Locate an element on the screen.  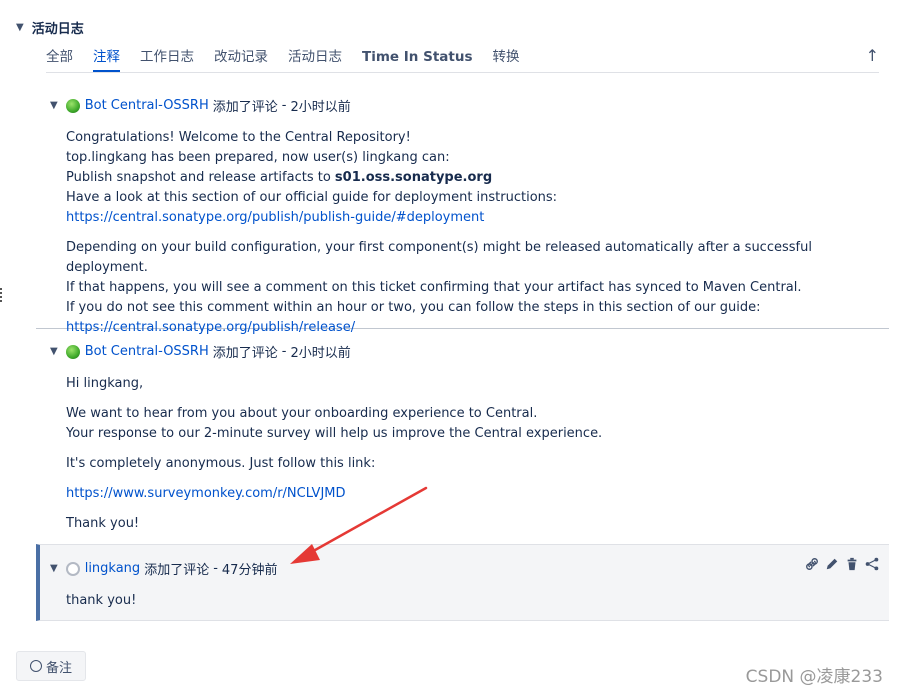
activity-tabs: 全部 注释 工作日志 改动记录 活动日志 Time In Status 转换 ↑ is located at coordinates (462, 59).